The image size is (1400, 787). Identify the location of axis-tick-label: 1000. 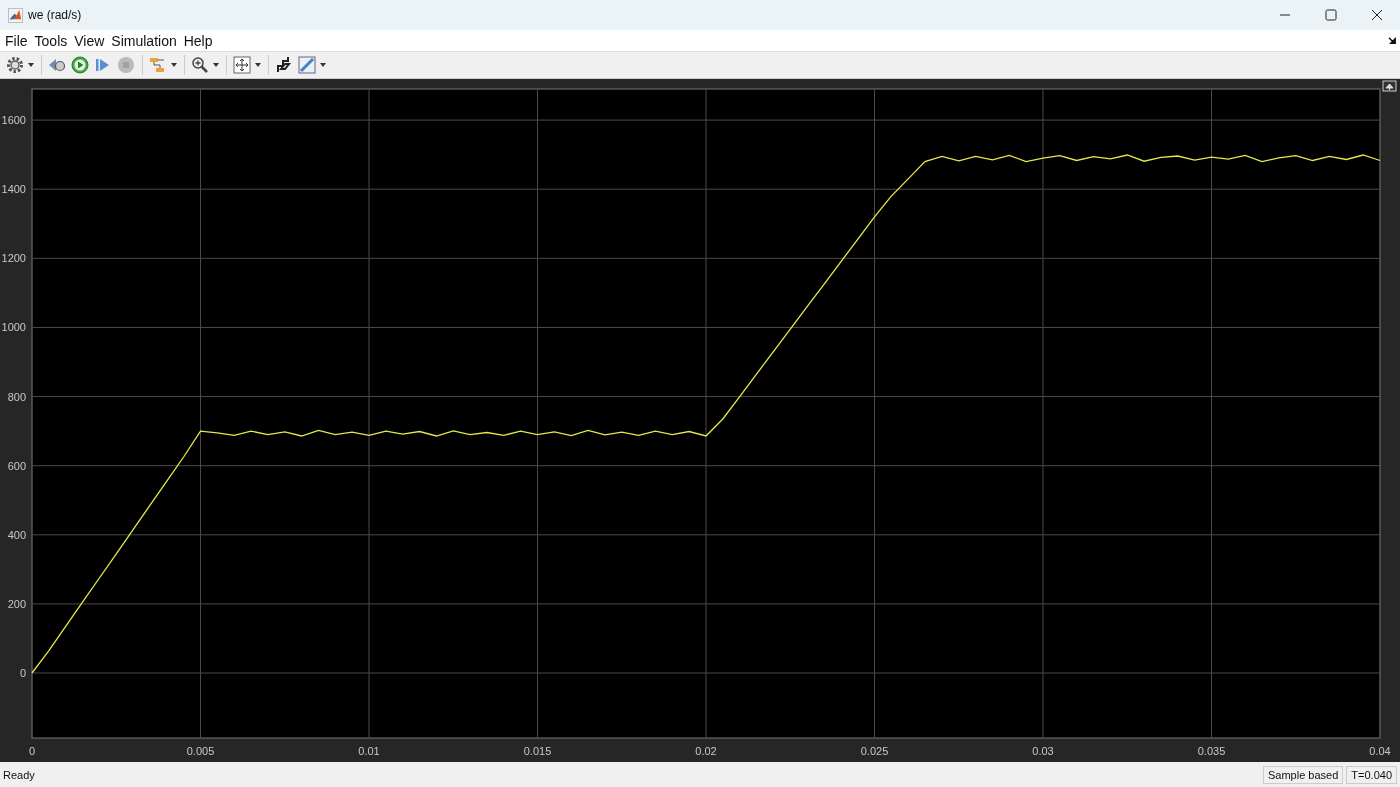
(13, 327).